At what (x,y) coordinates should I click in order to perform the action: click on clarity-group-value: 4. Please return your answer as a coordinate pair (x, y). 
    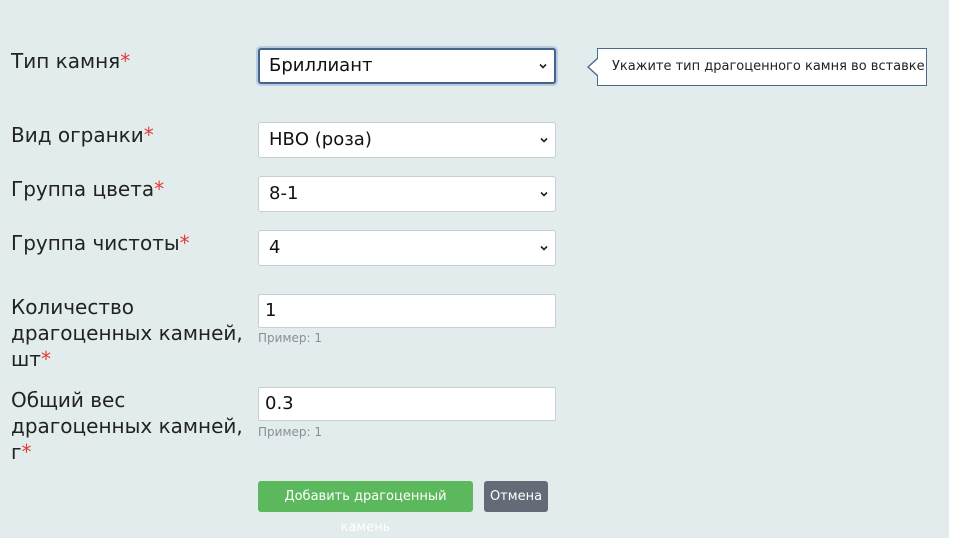
    Looking at the image, I should click on (275, 247).